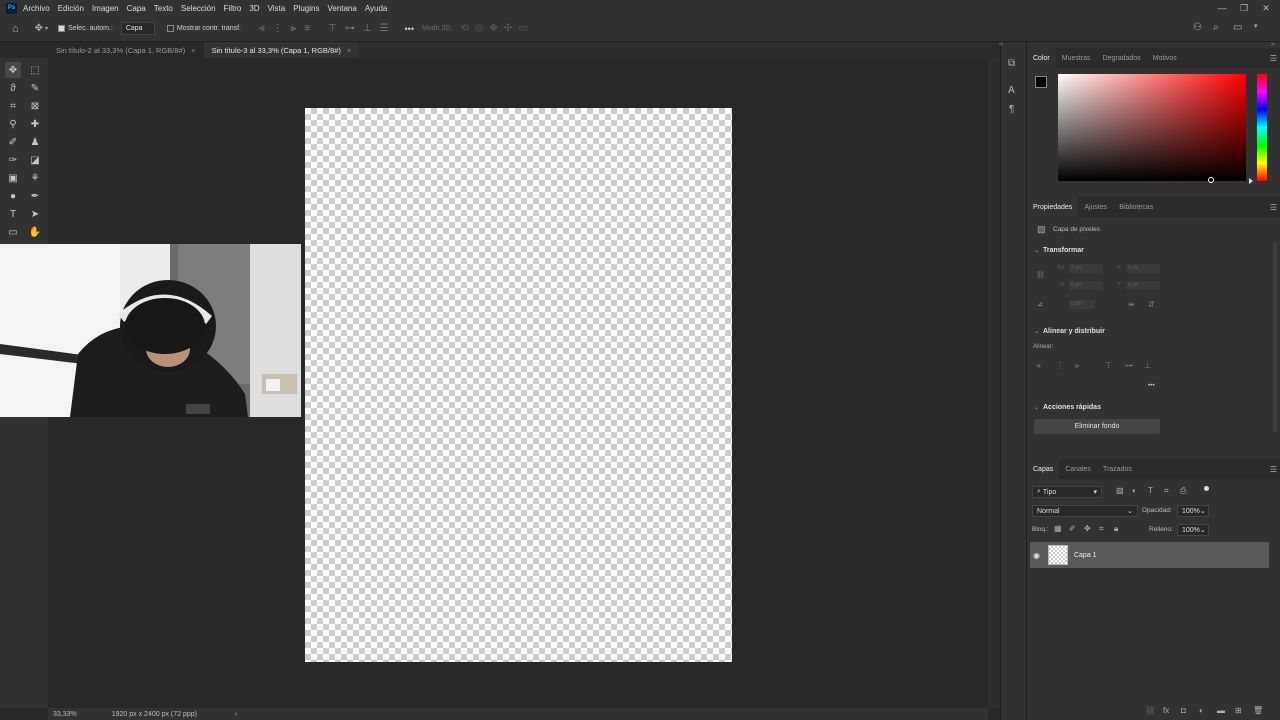 The width and height of the screenshot is (1280, 720). What do you see at coordinates (233, 8) in the screenshot?
I see `menu-filtro: Filtro` at bounding box center [233, 8].